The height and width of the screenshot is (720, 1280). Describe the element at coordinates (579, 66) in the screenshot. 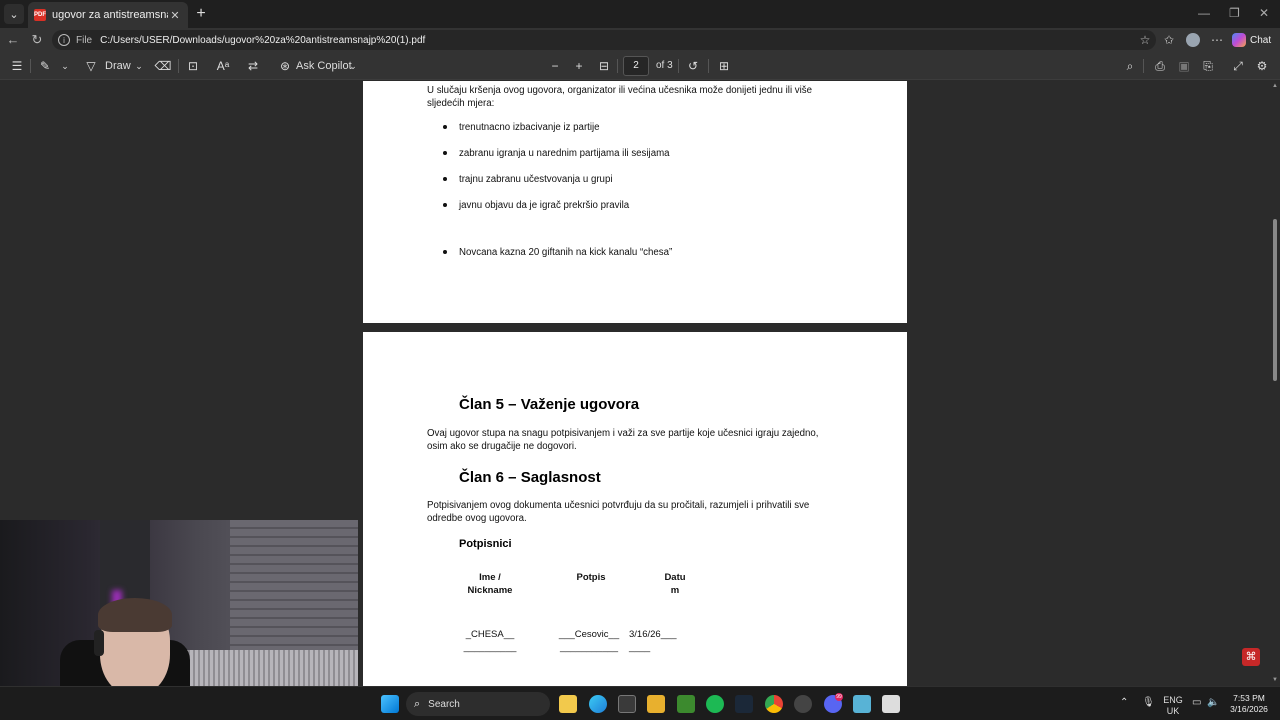

I see `zoom-in-icon: +` at that location.